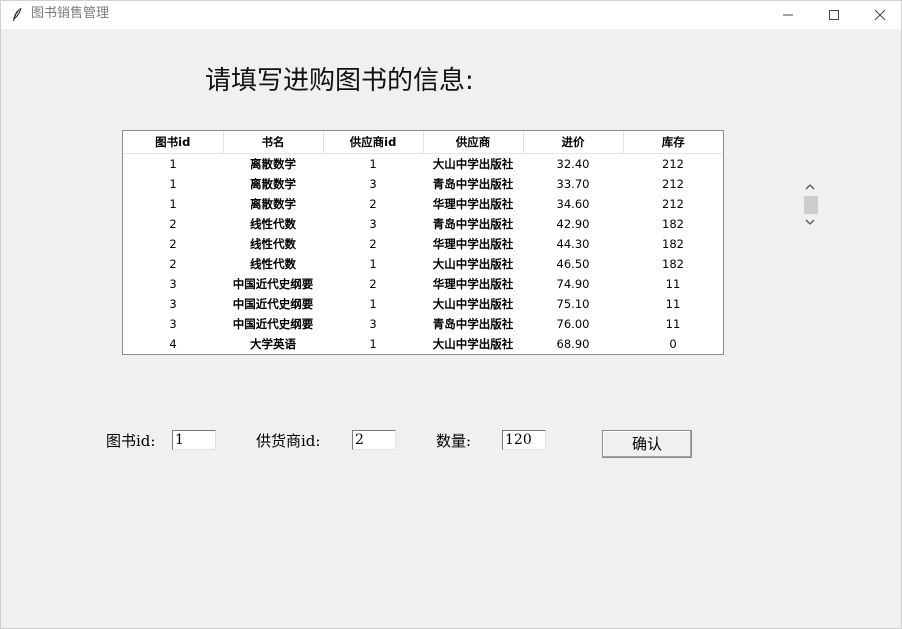  I want to click on supplier-id-label: 供货商id:, so click(288, 441).